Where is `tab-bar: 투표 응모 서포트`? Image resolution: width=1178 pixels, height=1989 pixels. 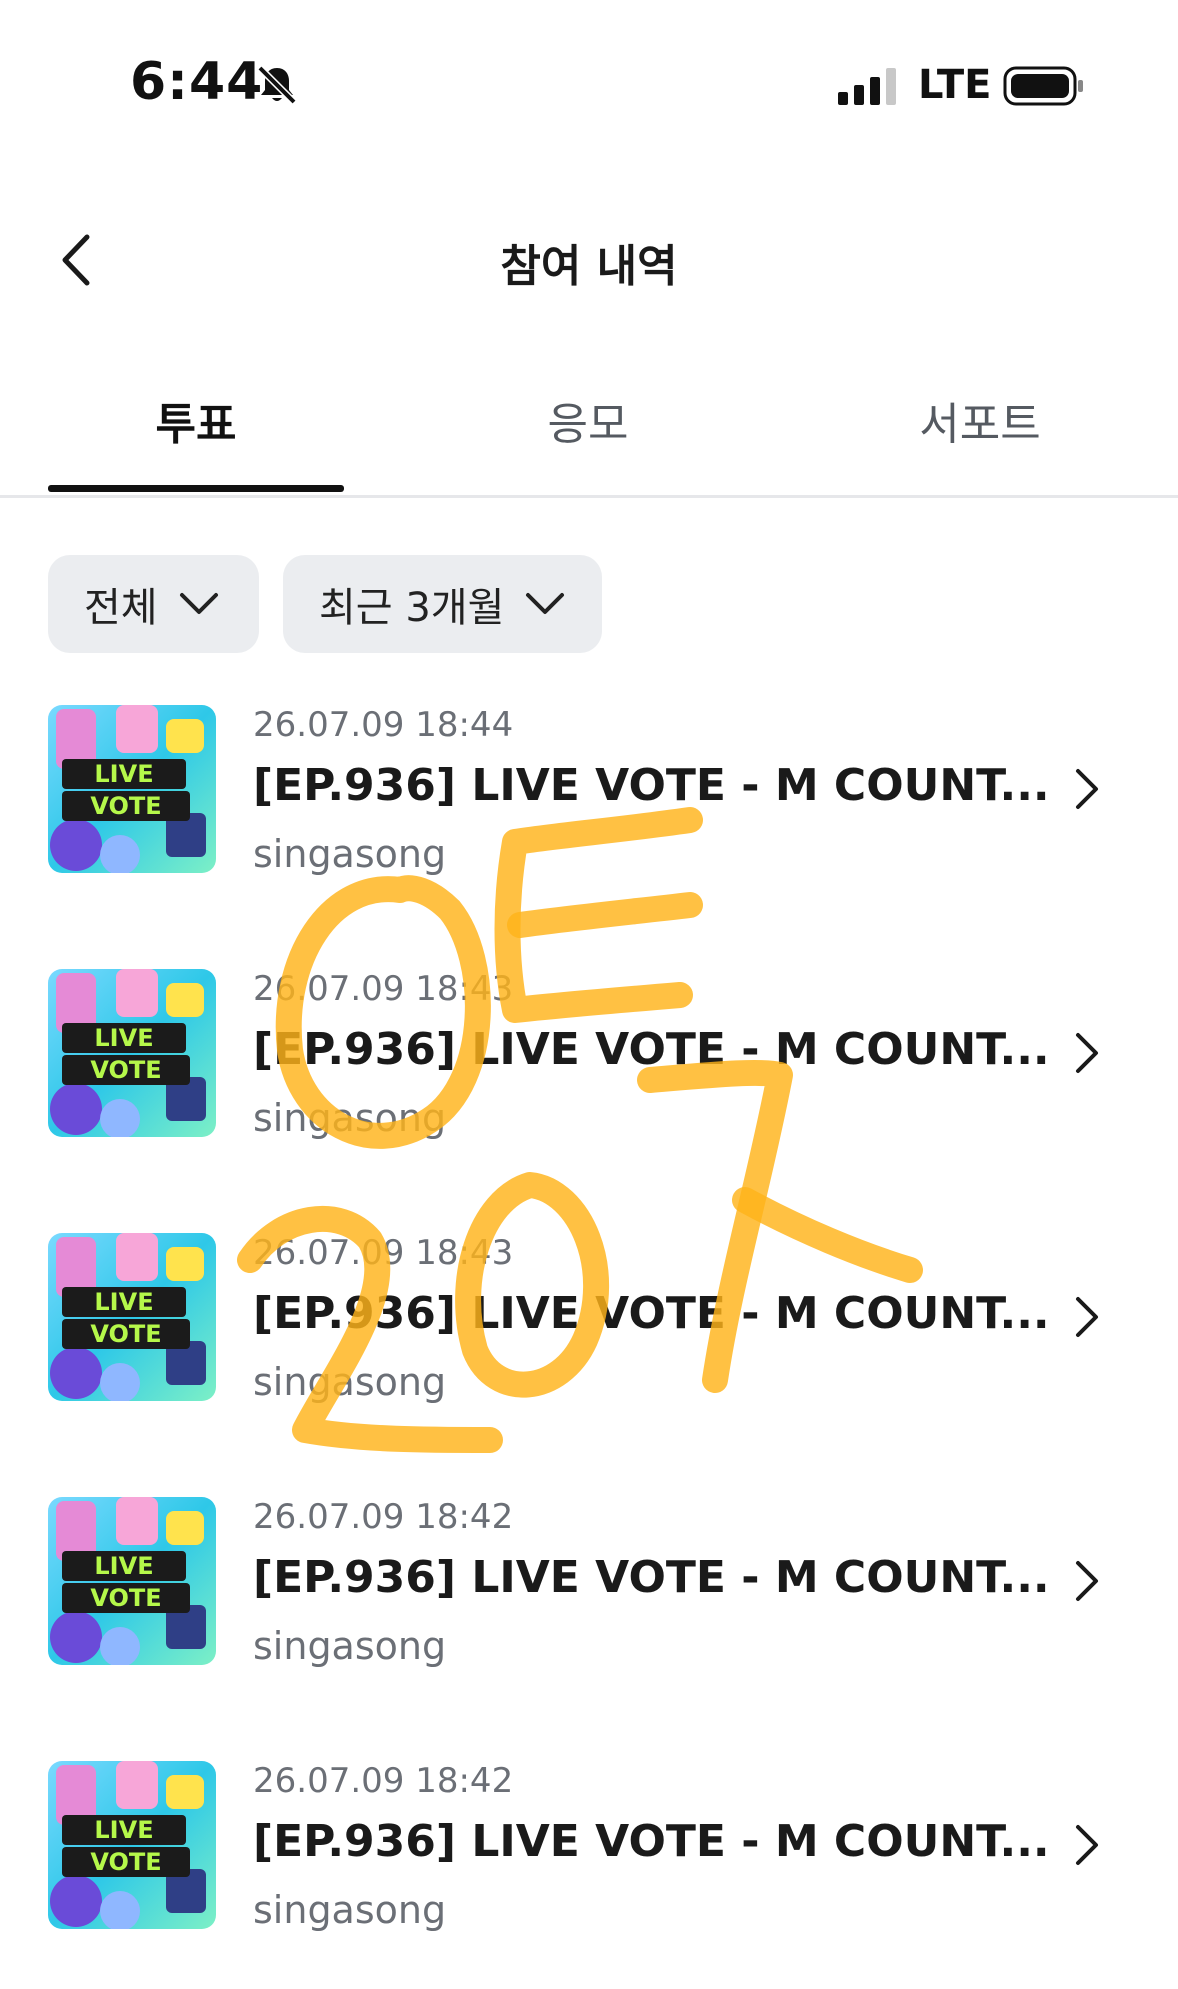 tab-bar: 투표 응모 서포트 is located at coordinates (589, 434).